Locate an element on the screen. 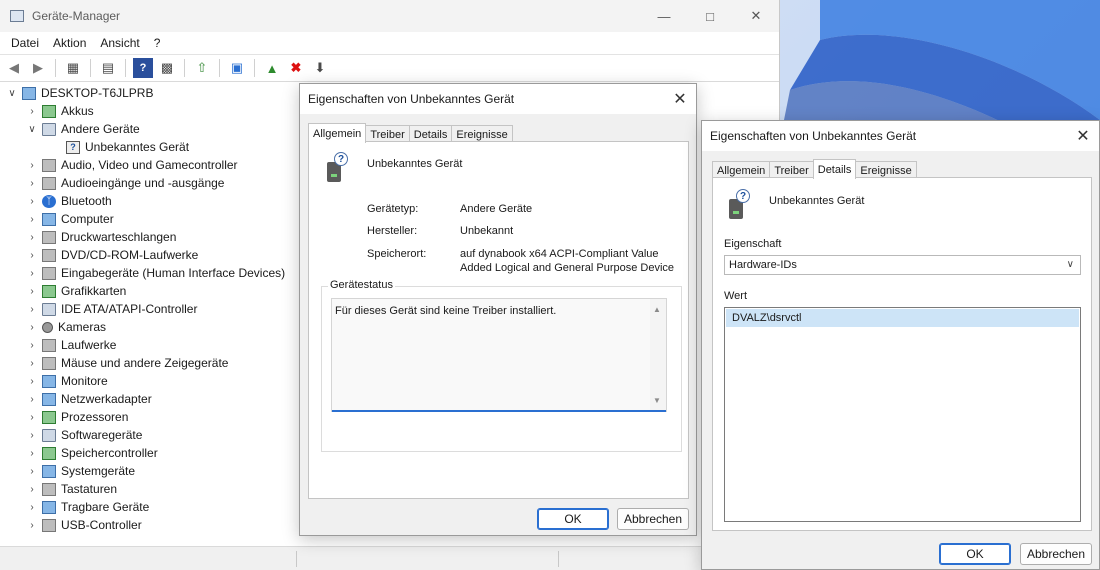 This screenshot has height=570, width=1100. tree-item: ∨ Andere Geräte is located at coordinates (150, 129).